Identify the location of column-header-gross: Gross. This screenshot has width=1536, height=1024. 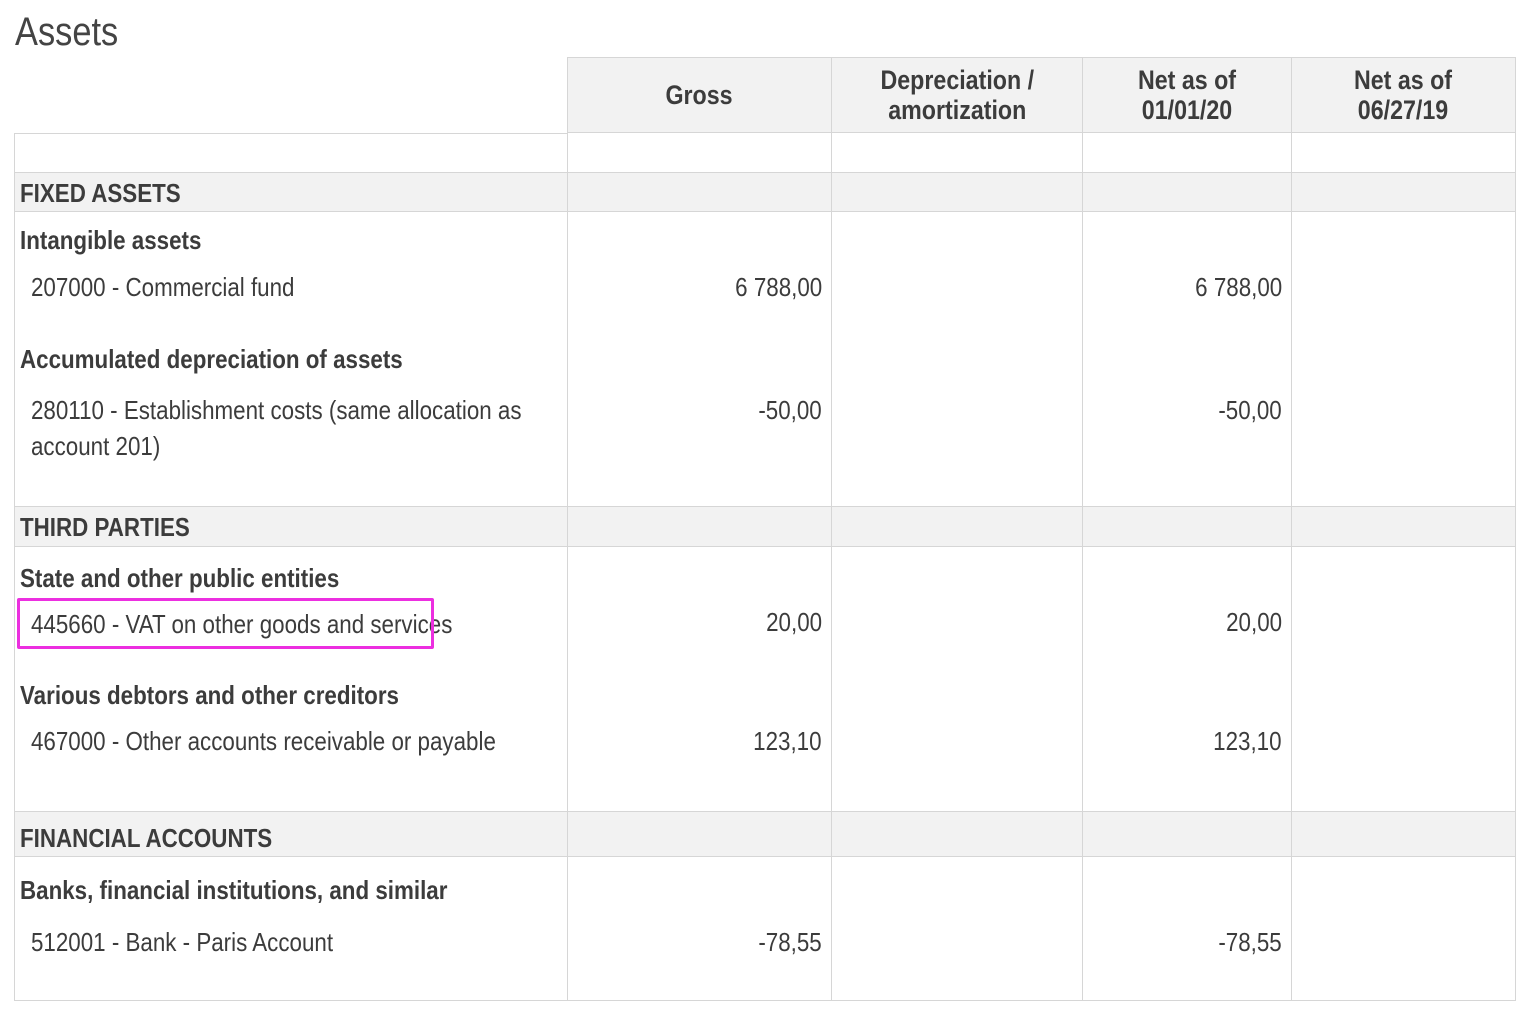
(699, 95).